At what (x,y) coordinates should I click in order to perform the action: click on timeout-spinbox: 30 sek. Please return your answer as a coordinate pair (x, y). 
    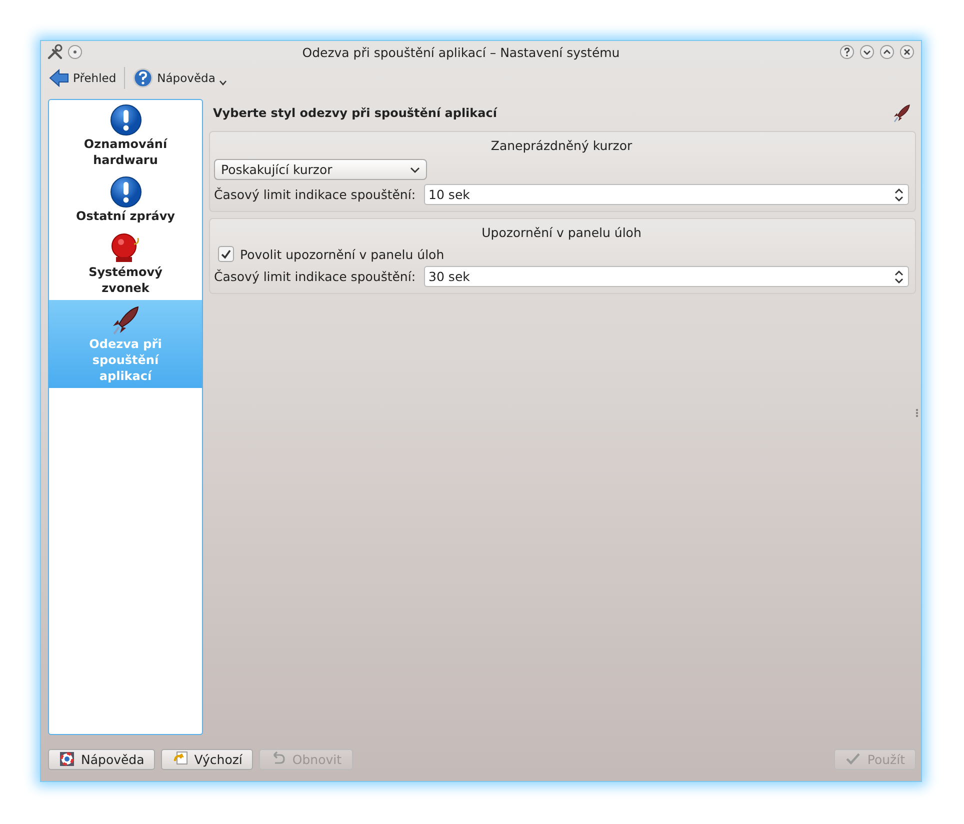
    Looking at the image, I should click on (666, 276).